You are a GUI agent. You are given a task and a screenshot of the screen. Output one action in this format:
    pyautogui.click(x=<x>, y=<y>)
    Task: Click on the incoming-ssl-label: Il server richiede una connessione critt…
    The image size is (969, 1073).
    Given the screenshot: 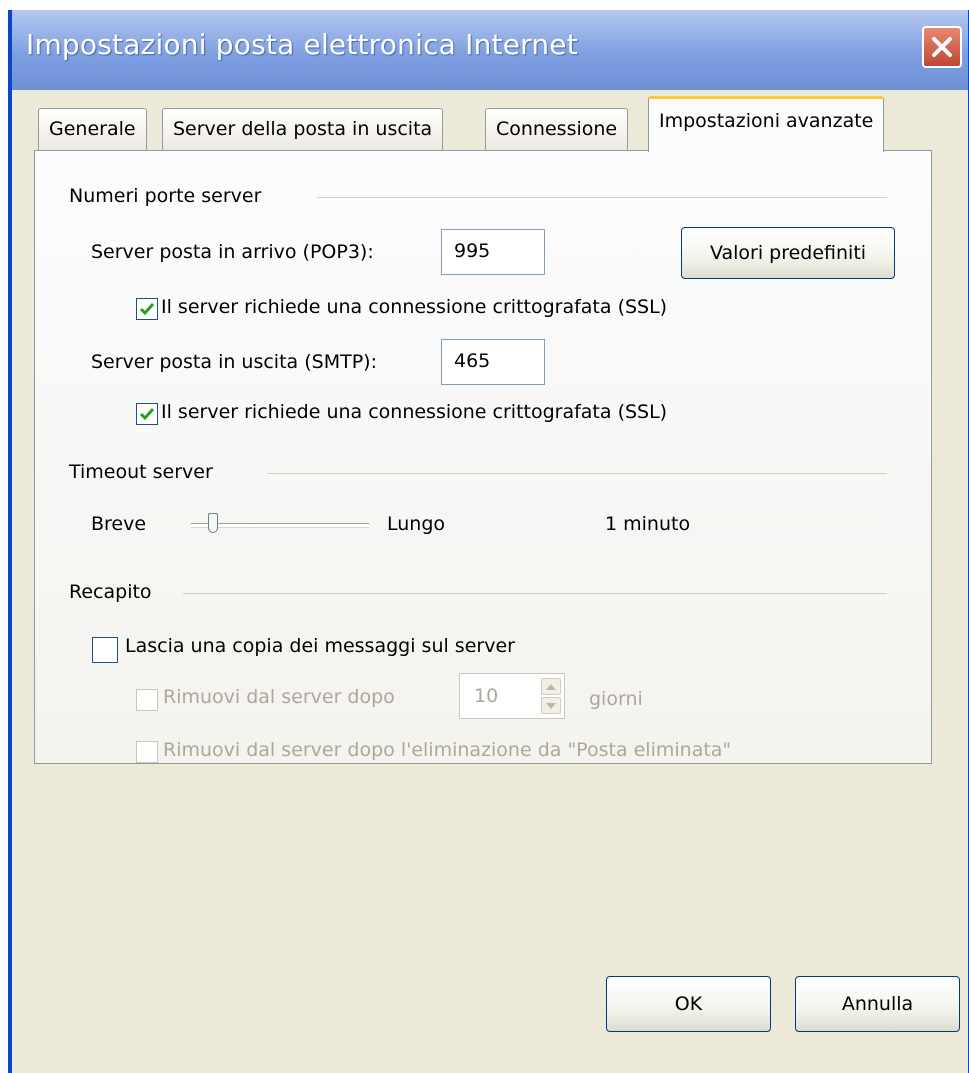 What is the action you would take?
    pyautogui.click(x=414, y=307)
    